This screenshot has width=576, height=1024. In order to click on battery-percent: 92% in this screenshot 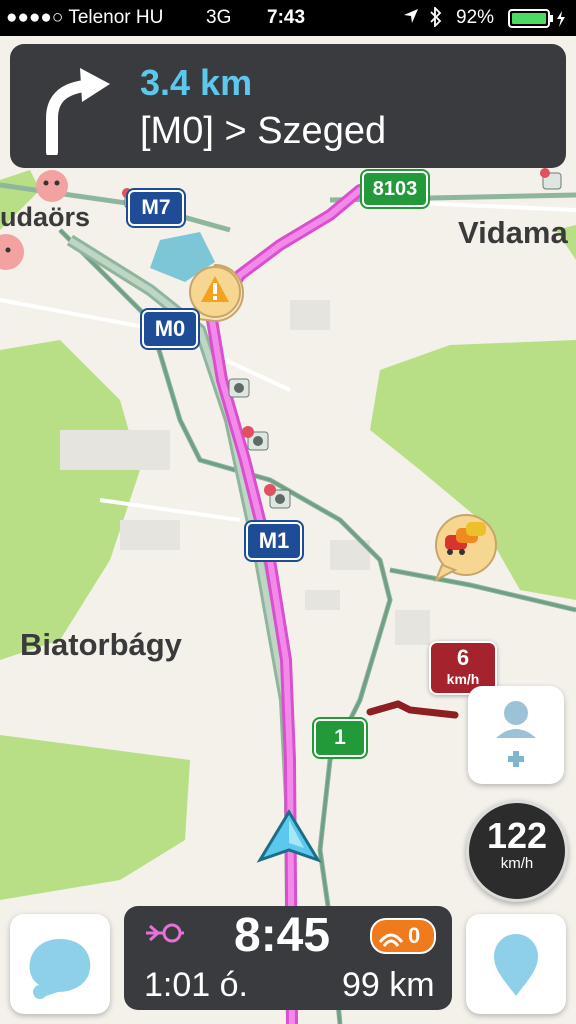, I will do `click(475, 17)`.